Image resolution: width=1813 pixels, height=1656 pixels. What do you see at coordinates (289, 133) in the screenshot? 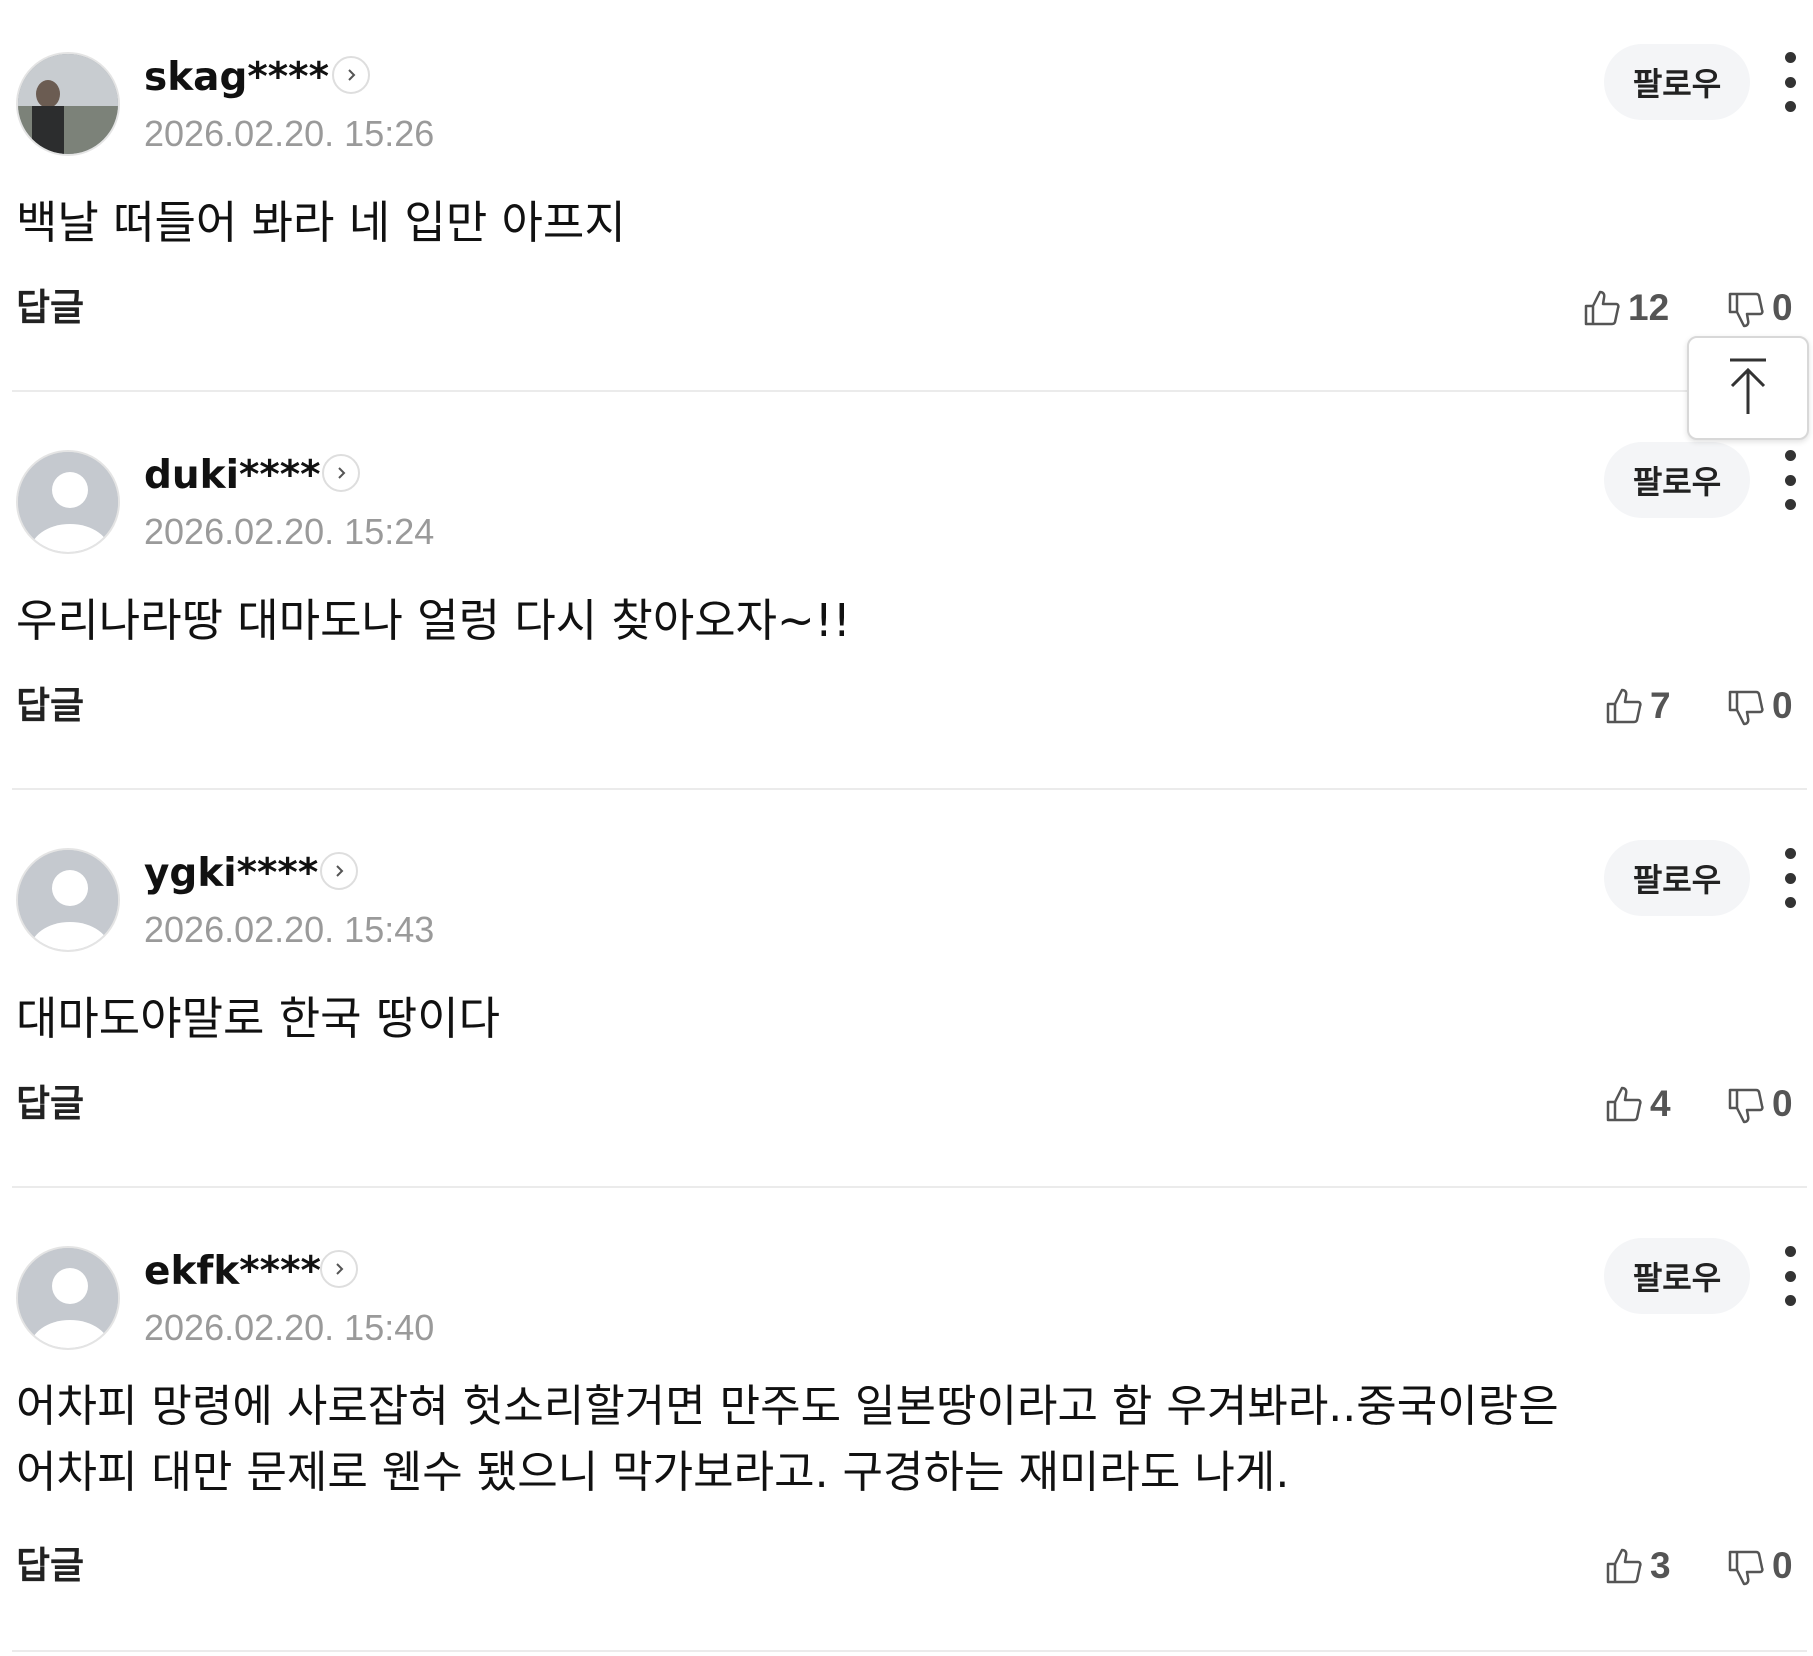
I see `timestamp: 2026.02.20. 15:26` at bounding box center [289, 133].